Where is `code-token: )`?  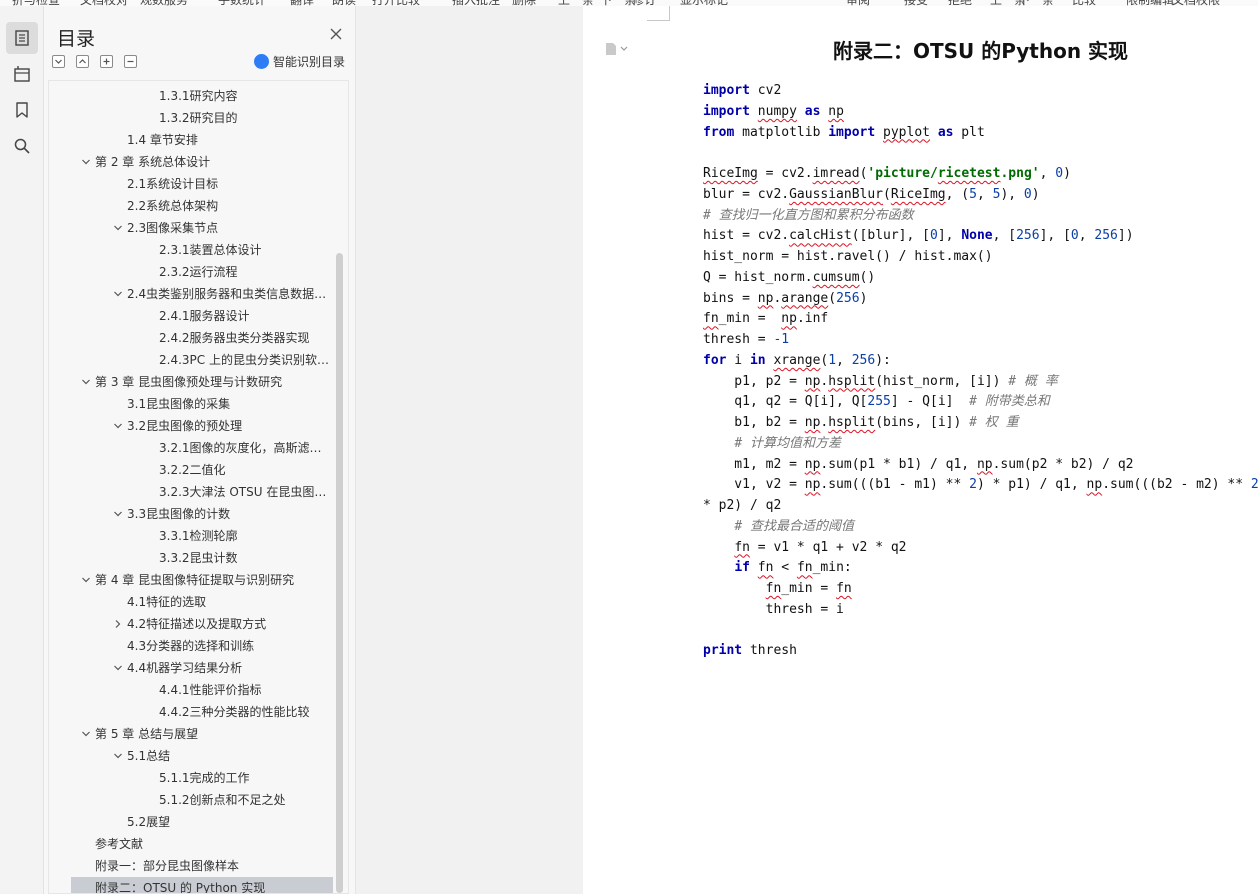 code-token: ) is located at coordinates (1067, 173).